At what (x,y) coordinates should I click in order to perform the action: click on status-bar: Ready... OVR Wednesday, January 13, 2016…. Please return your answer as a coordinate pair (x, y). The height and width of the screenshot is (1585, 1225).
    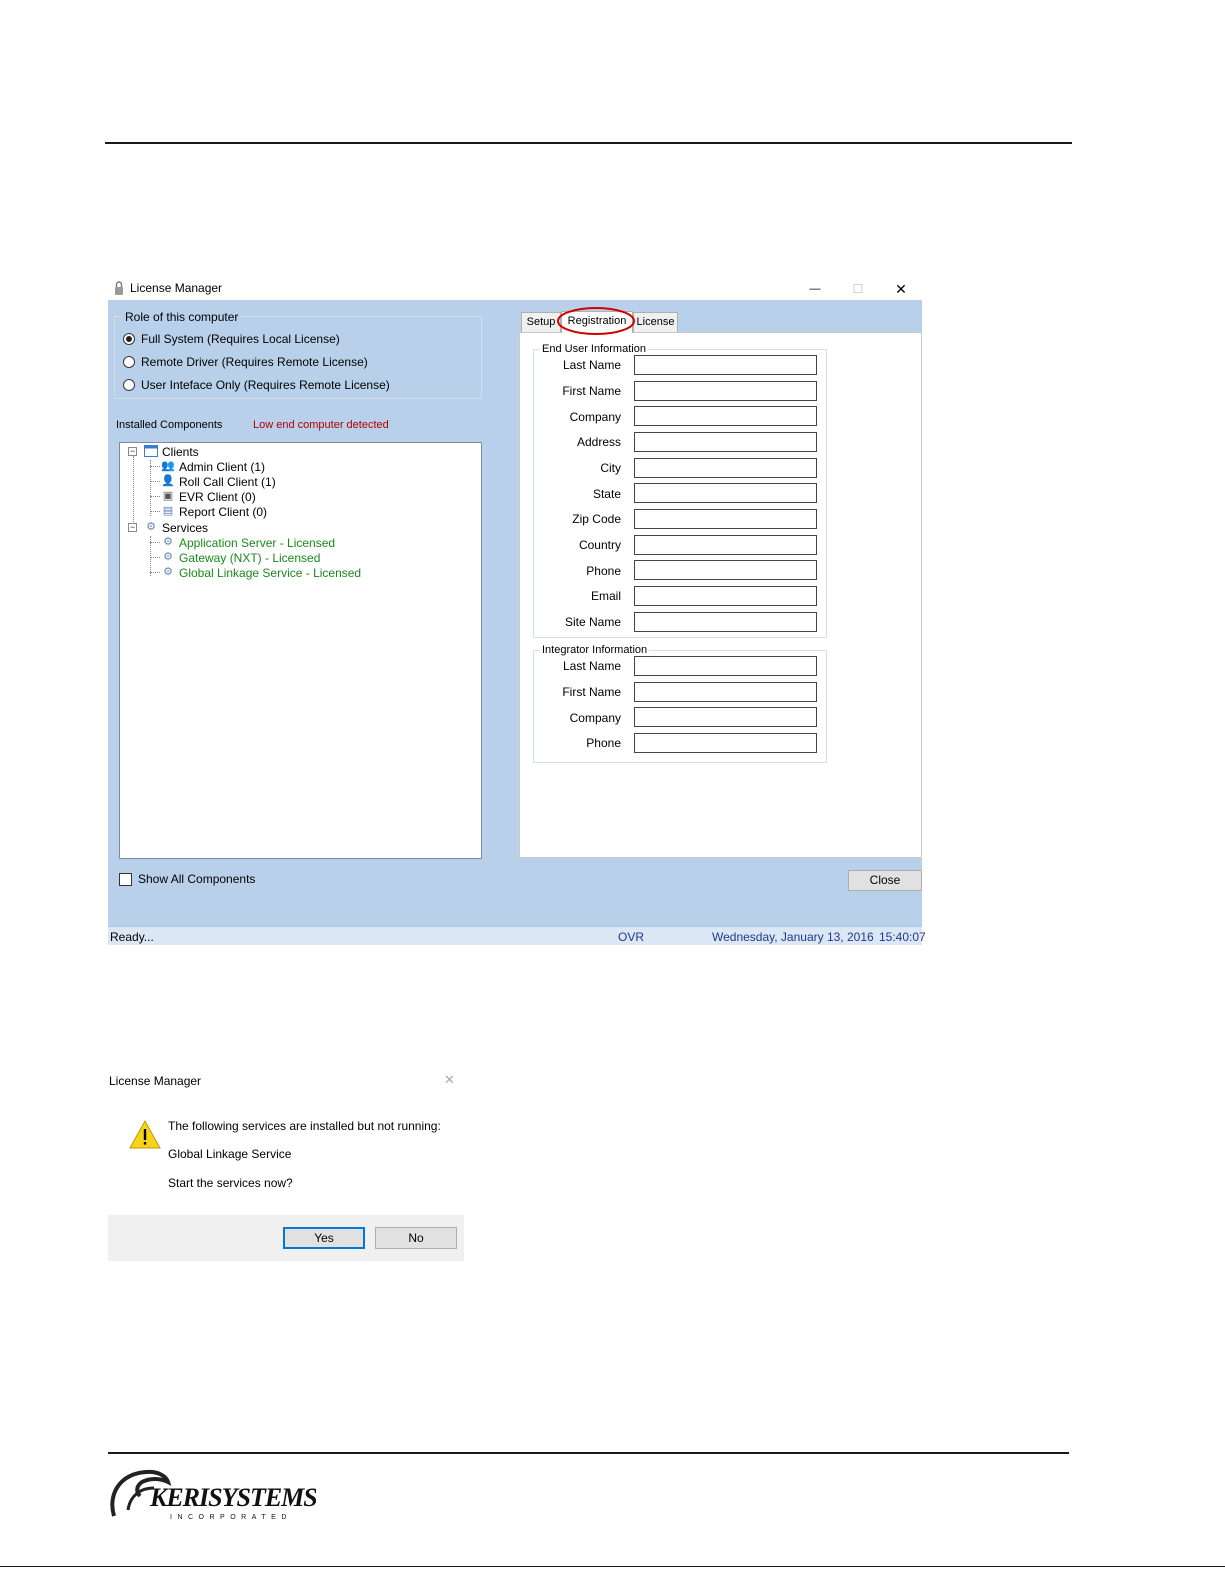
    Looking at the image, I should click on (517, 935).